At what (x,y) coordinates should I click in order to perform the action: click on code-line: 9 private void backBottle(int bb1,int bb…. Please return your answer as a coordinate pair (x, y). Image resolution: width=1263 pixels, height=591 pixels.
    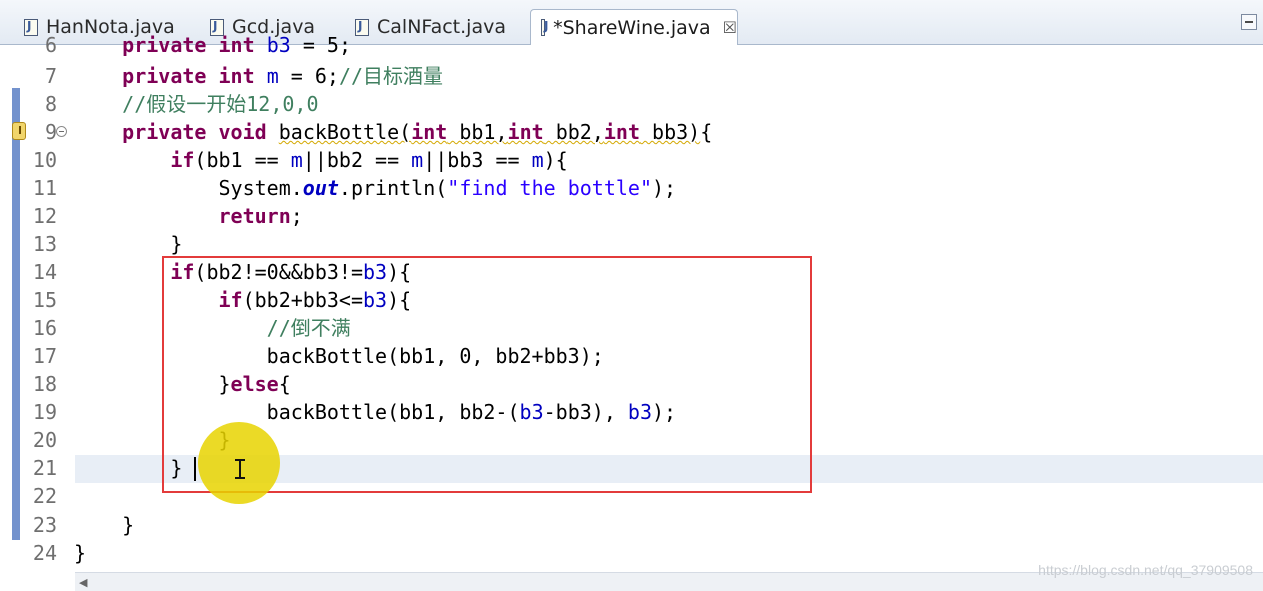
    Looking at the image, I should click on (631, 132).